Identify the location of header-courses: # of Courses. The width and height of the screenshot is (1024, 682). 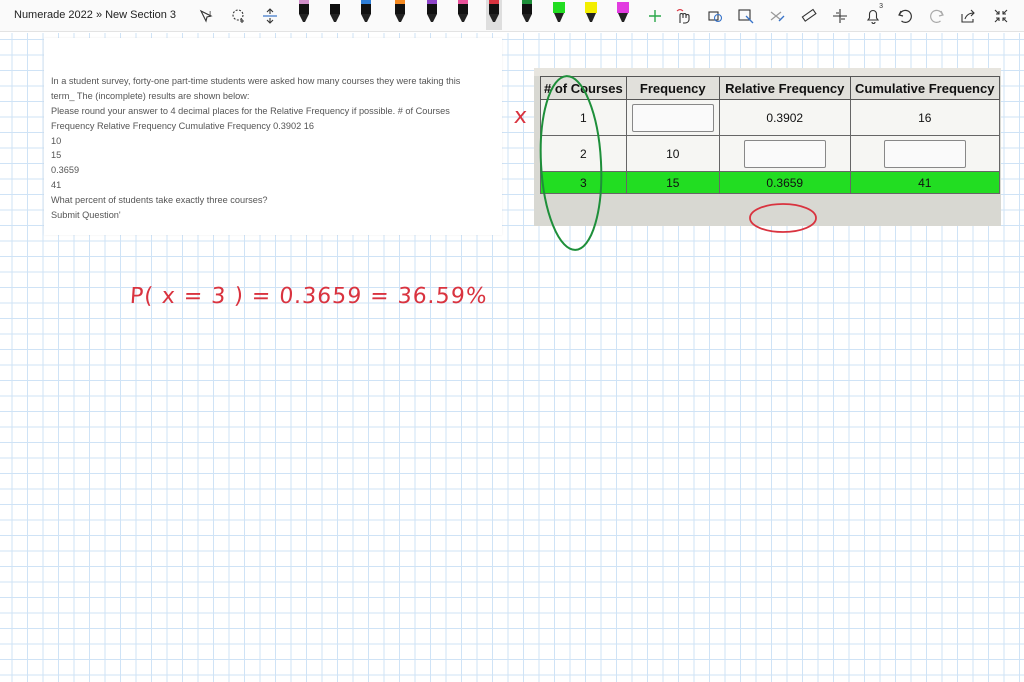
(583, 88).